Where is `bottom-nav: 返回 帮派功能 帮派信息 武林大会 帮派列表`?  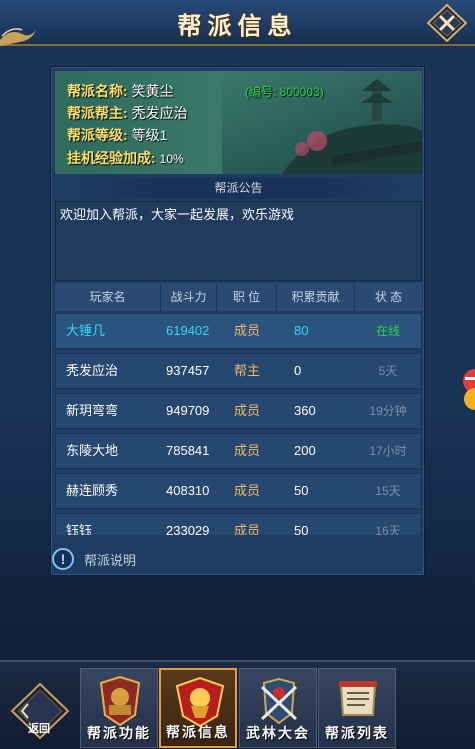
bottom-nav: 返回 帮派功能 帮派信息 武林大会 帮派列表 is located at coordinates (237, 704).